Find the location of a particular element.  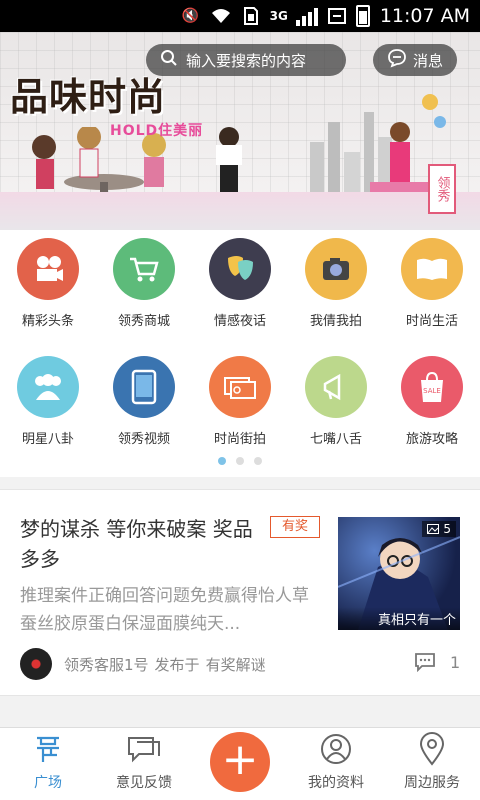

post-thumbnail: 5 真相只有一个 is located at coordinates (399, 573).